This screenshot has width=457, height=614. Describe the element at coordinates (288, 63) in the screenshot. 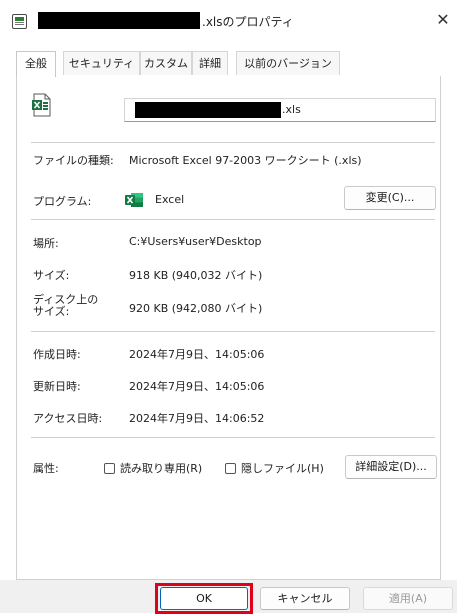

I see `tab-previous-versions: 以前のバージョン` at that location.